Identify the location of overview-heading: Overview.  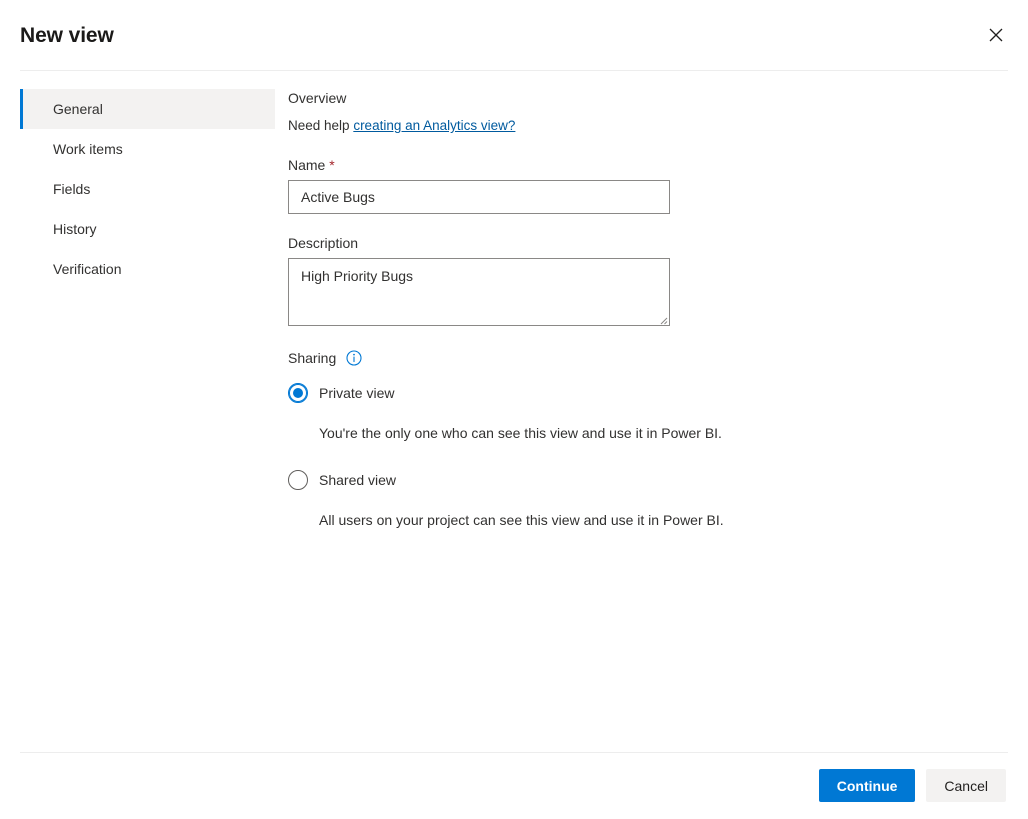
(317, 98).